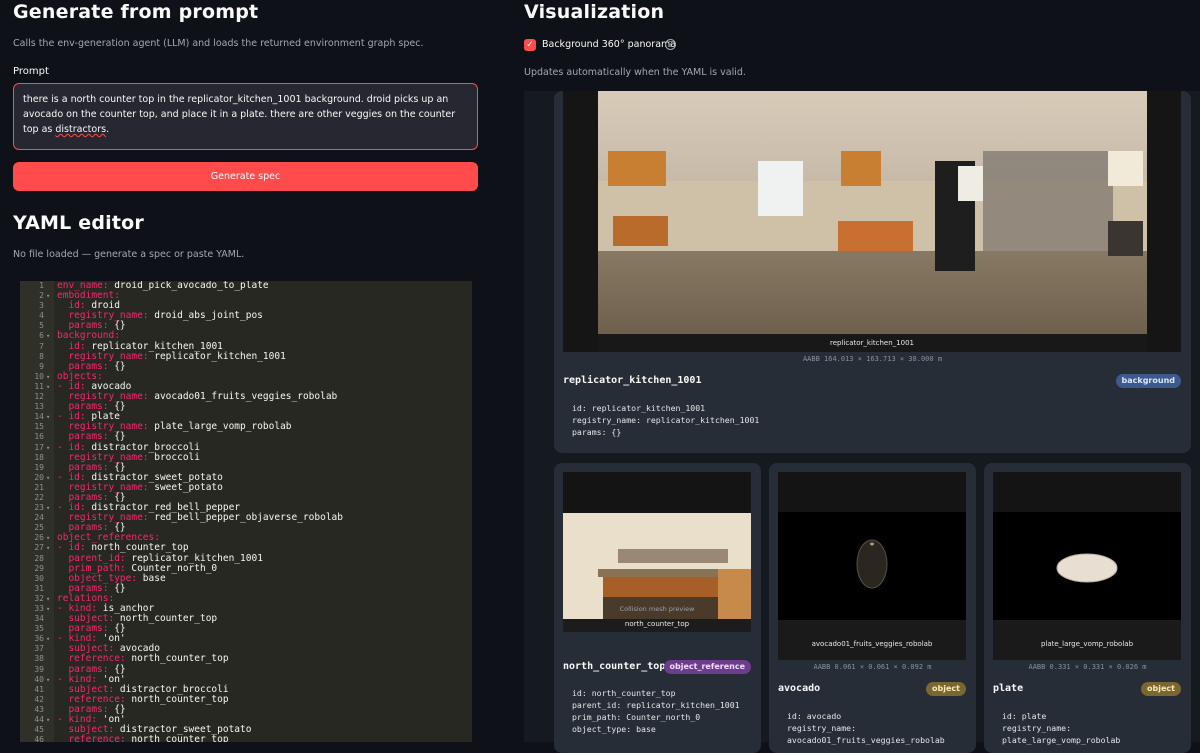 The height and width of the screenshot is (753, 1200). I want to click on prompt-text-end: ., so click(108, 129).